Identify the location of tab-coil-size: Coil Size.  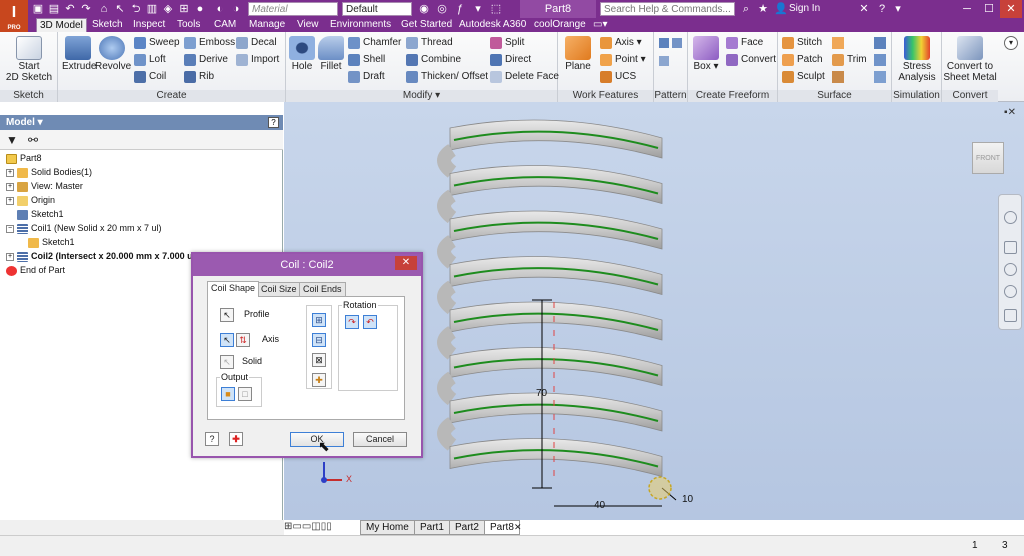
(279, 289).